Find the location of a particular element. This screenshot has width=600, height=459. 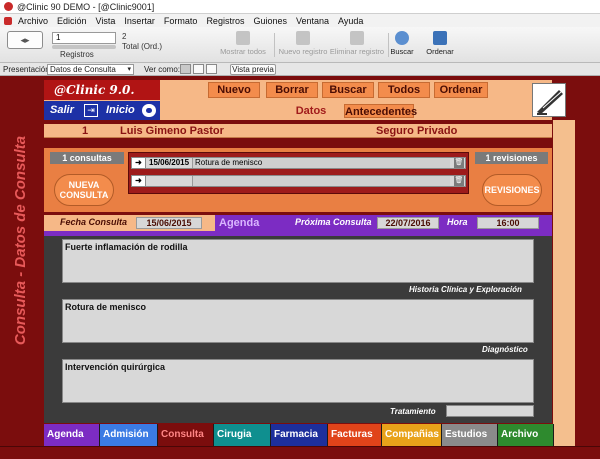

presentation-select: Datos de Consulta ▾ is located at coordinates (90, 69).